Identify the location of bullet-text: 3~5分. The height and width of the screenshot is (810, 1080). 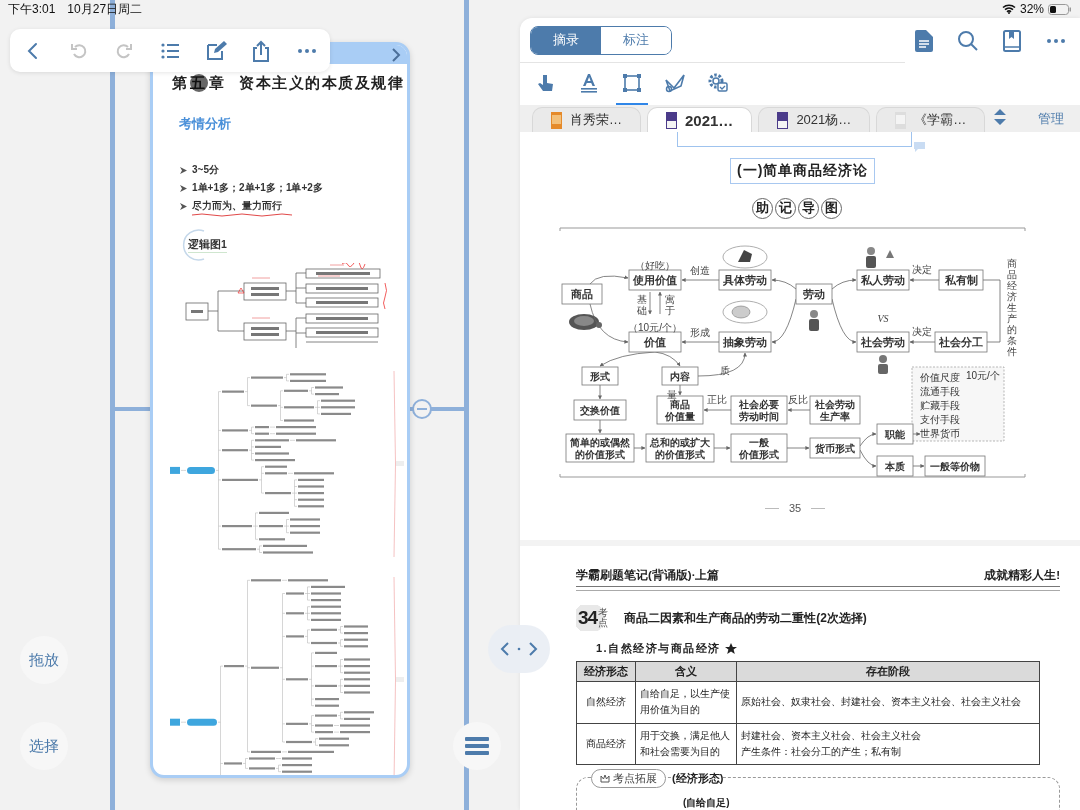
(205, 170).